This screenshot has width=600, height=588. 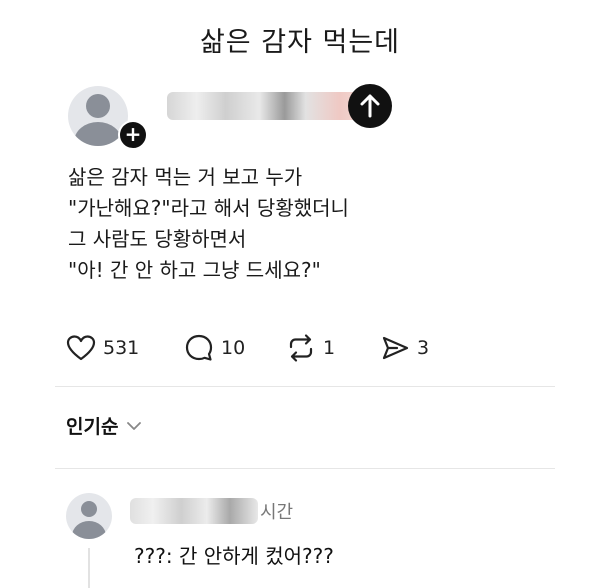 What do you see at coordinates (214, 348) in the screenshot?
I see `reply-button: 10` at bounding box center [214, 348].